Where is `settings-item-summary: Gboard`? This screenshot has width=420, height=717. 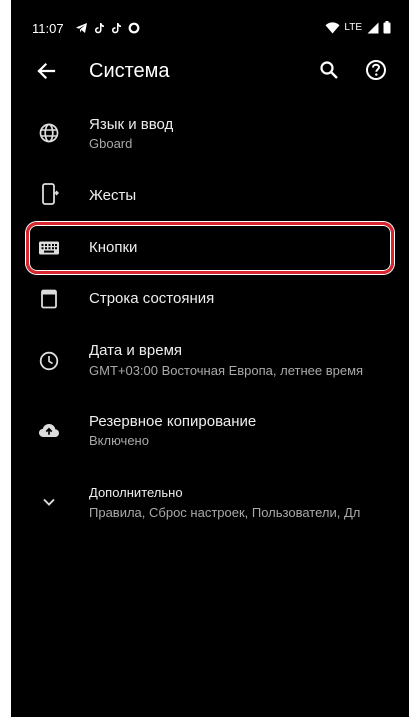 settings-item-summary: Gboard is located at coordinates (111, 143).